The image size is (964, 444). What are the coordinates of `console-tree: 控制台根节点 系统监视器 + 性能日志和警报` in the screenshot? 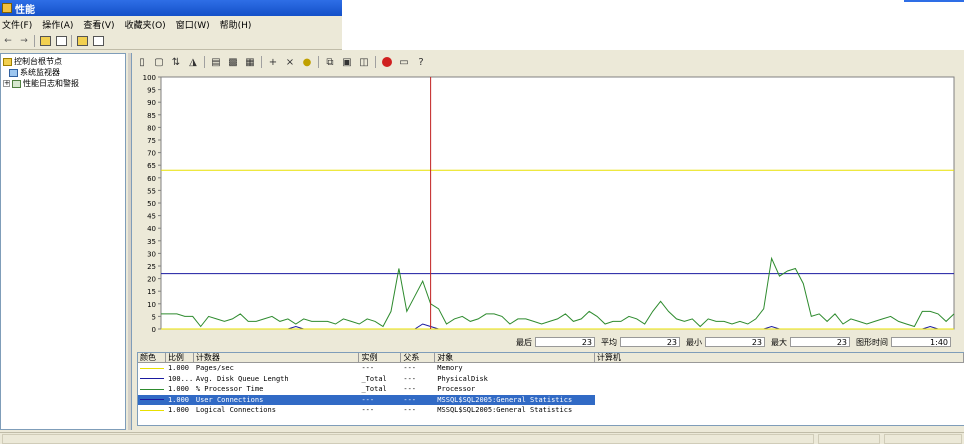 It's located at (63, 241).